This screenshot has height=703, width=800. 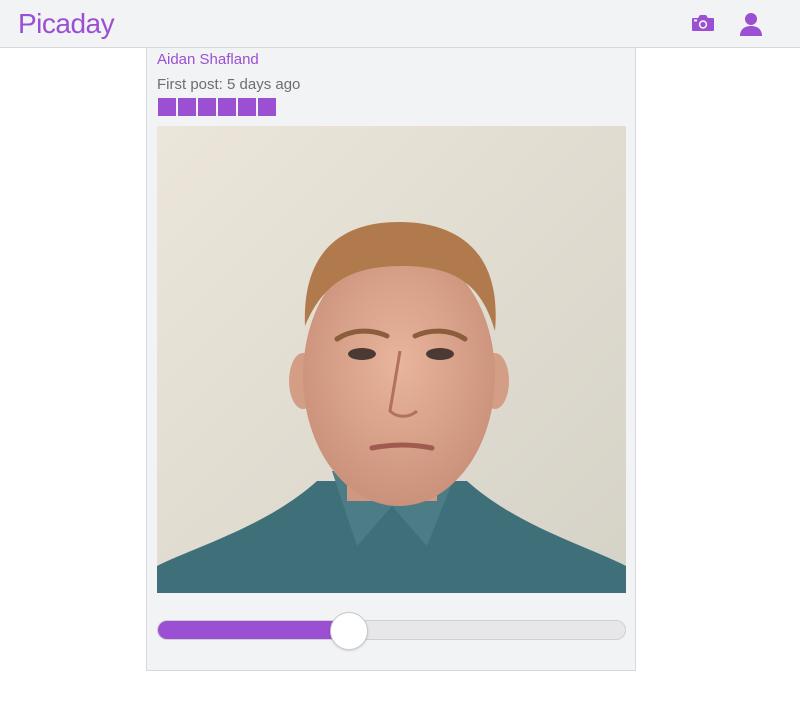 I want to click on slider-thumb, so click(x=349, y=631).